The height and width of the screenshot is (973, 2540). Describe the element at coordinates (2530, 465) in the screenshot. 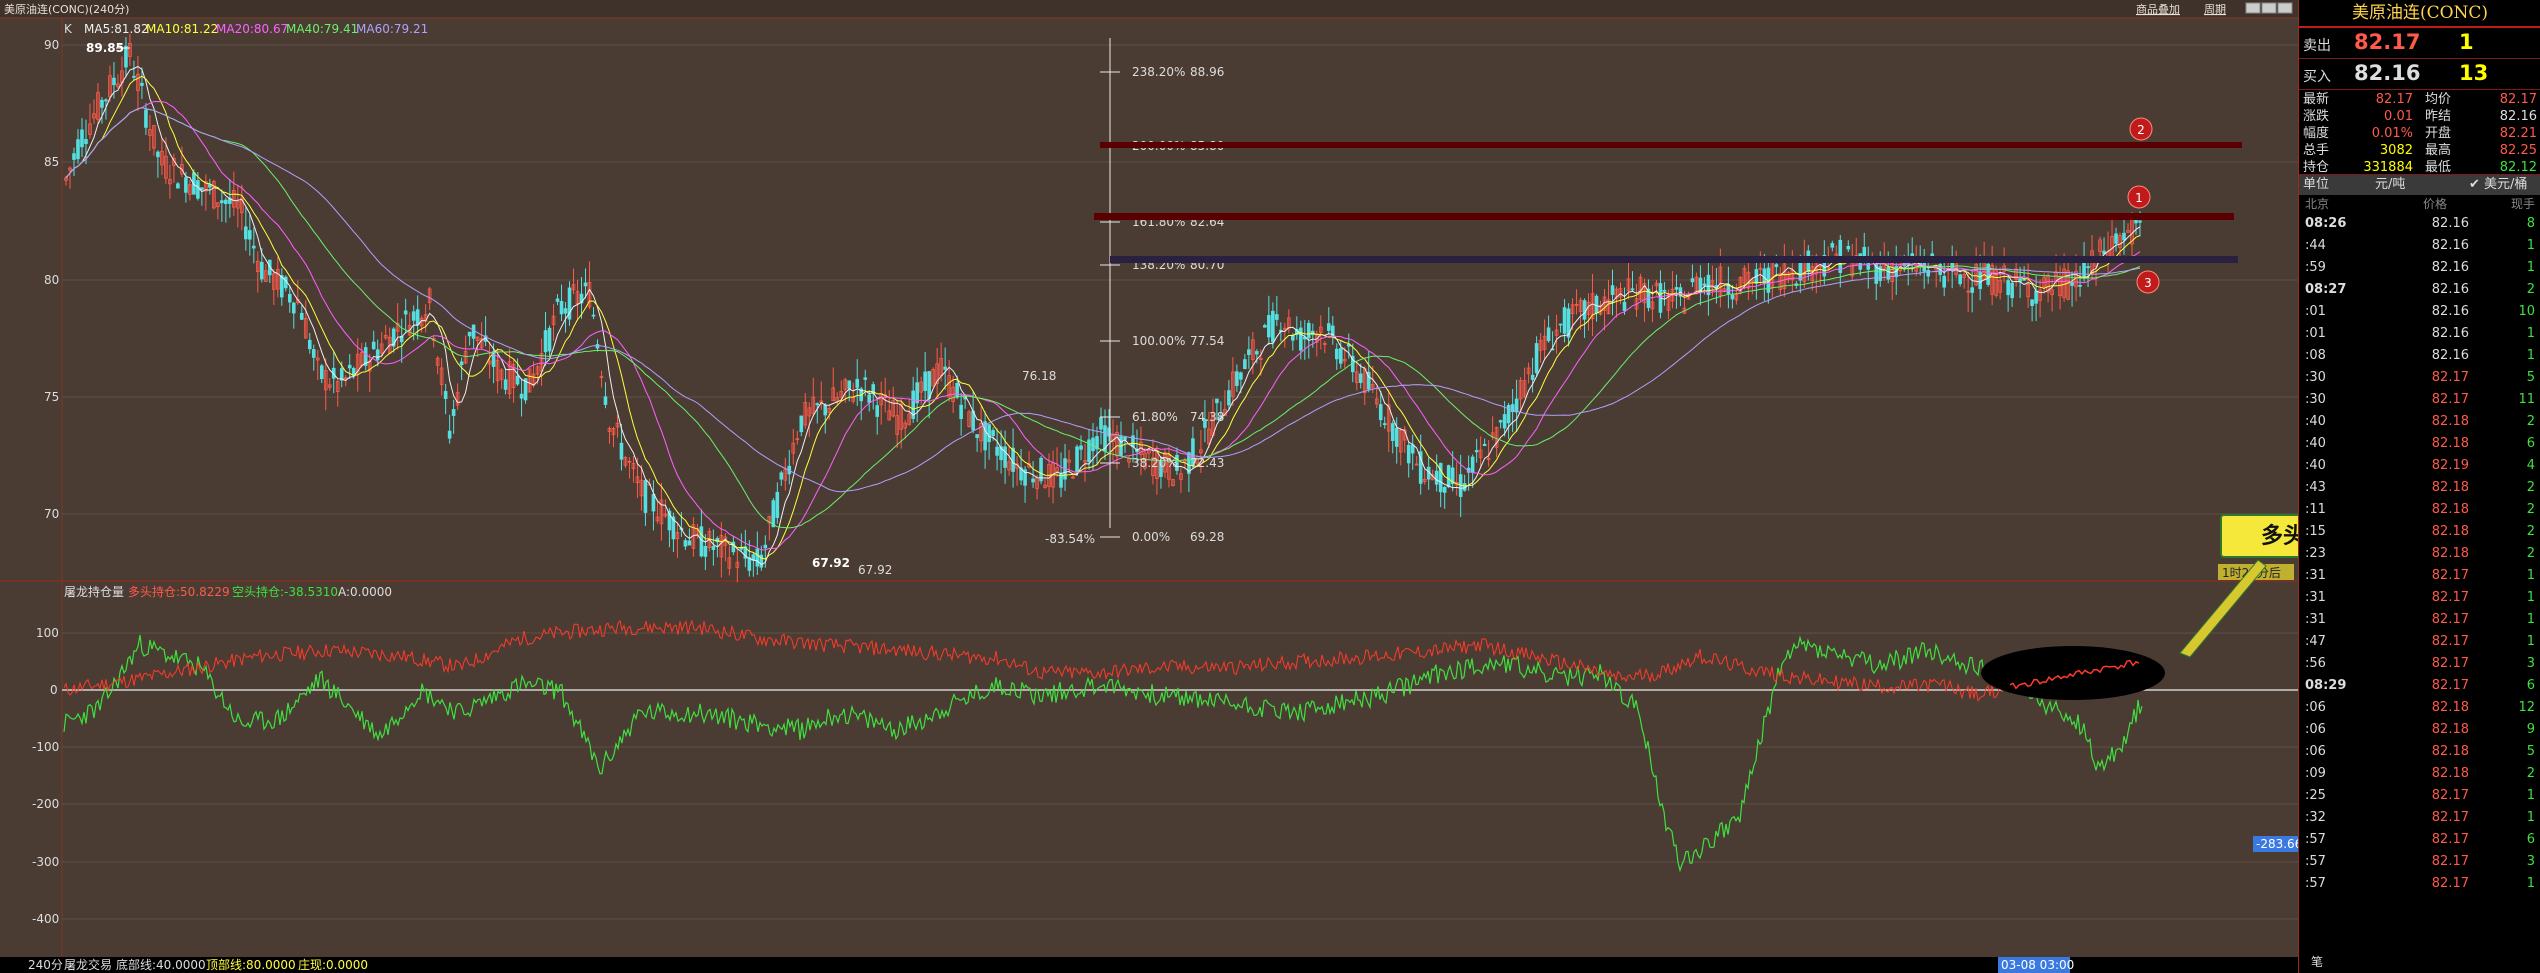

I see `tick-volume: 4` at that location.